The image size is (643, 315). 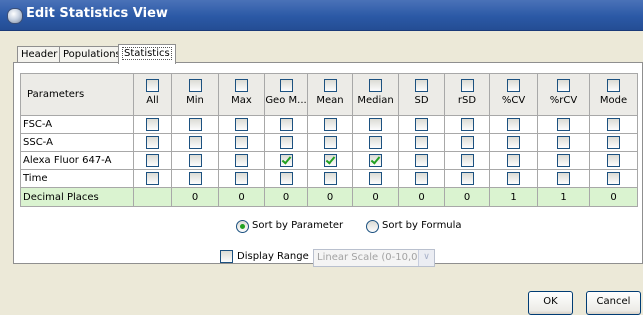 I want to click on display-range-checkbox, so click(x=226, y=256).